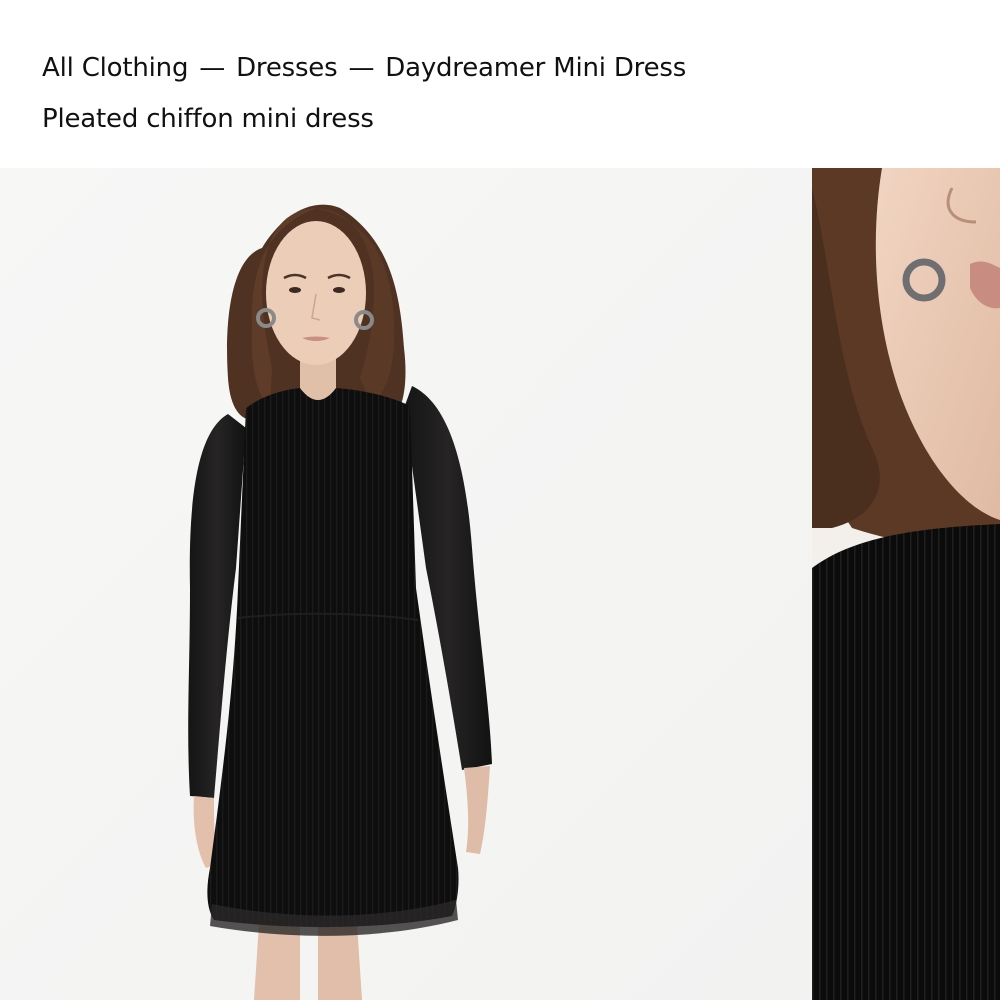  Describe the element at coordinates (115, 68) in the screenshot. I see `breadcrumb-item-all-clothing: All Clothing` at that location.